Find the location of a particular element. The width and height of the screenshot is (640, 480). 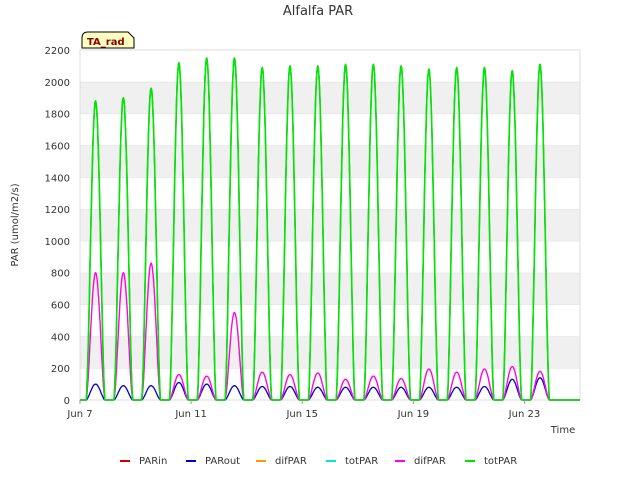

y-tick-label: 200 is located at coordinates (60, 369).